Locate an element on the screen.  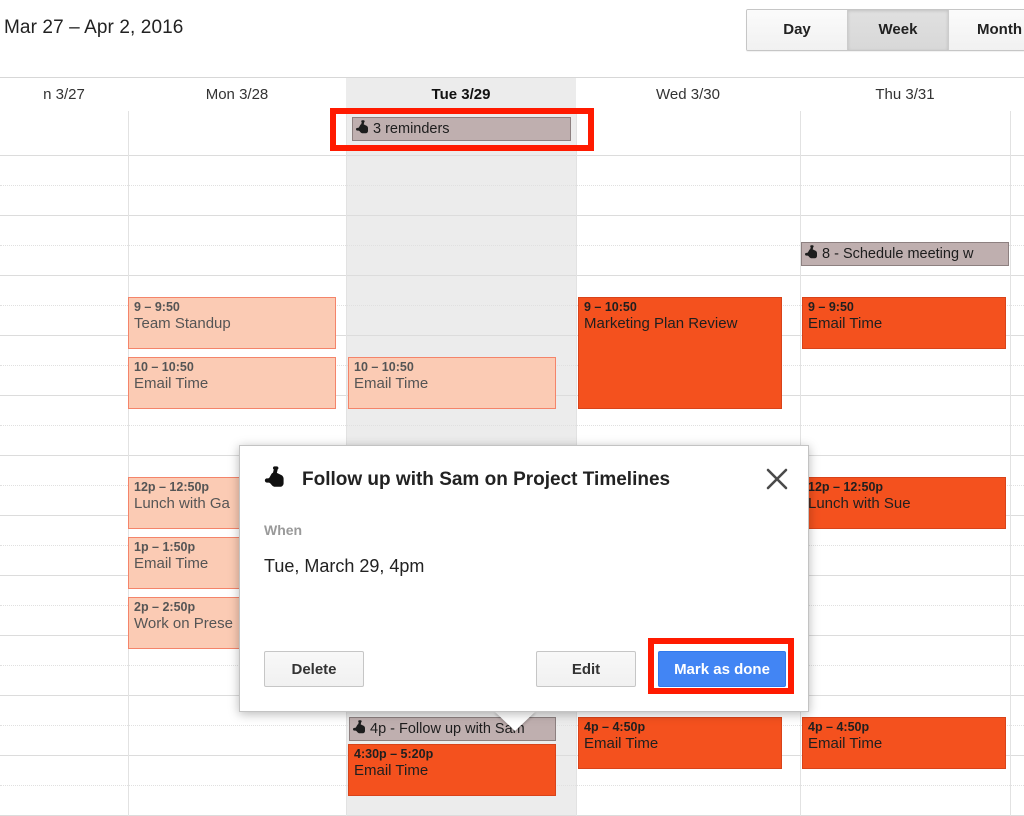
event-block: 9 – 9:50 Team Standup is located at coordinates (232, 323).